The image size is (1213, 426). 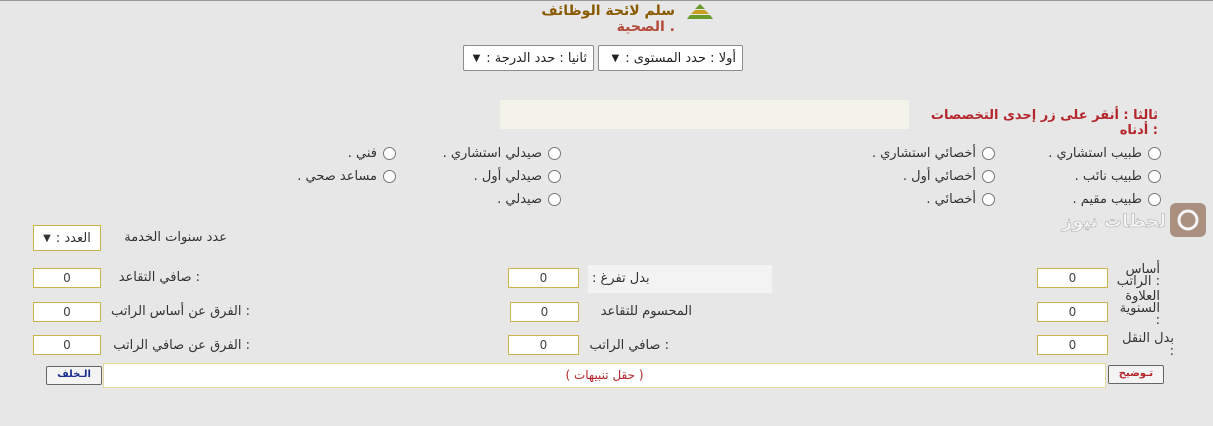 I want to click on transport-allowance-label: بدل النقل :, so click(x=1148, y=345).